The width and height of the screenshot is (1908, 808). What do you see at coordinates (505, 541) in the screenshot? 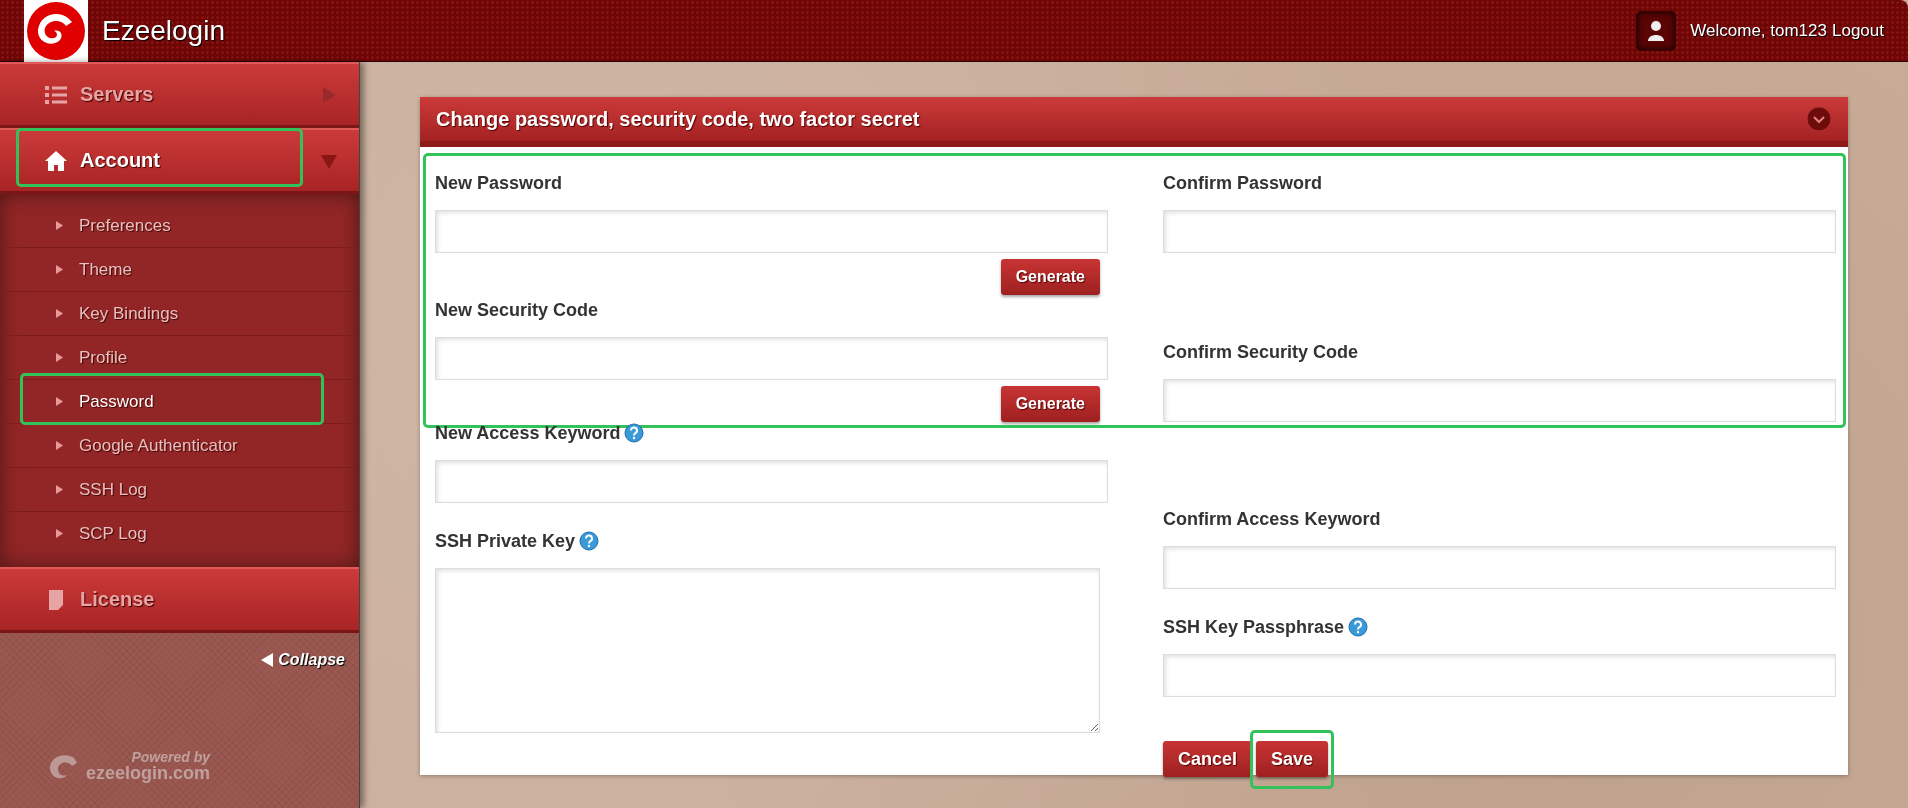
I see `field-label: SSH Private Key` at bounding box center [505, 541].